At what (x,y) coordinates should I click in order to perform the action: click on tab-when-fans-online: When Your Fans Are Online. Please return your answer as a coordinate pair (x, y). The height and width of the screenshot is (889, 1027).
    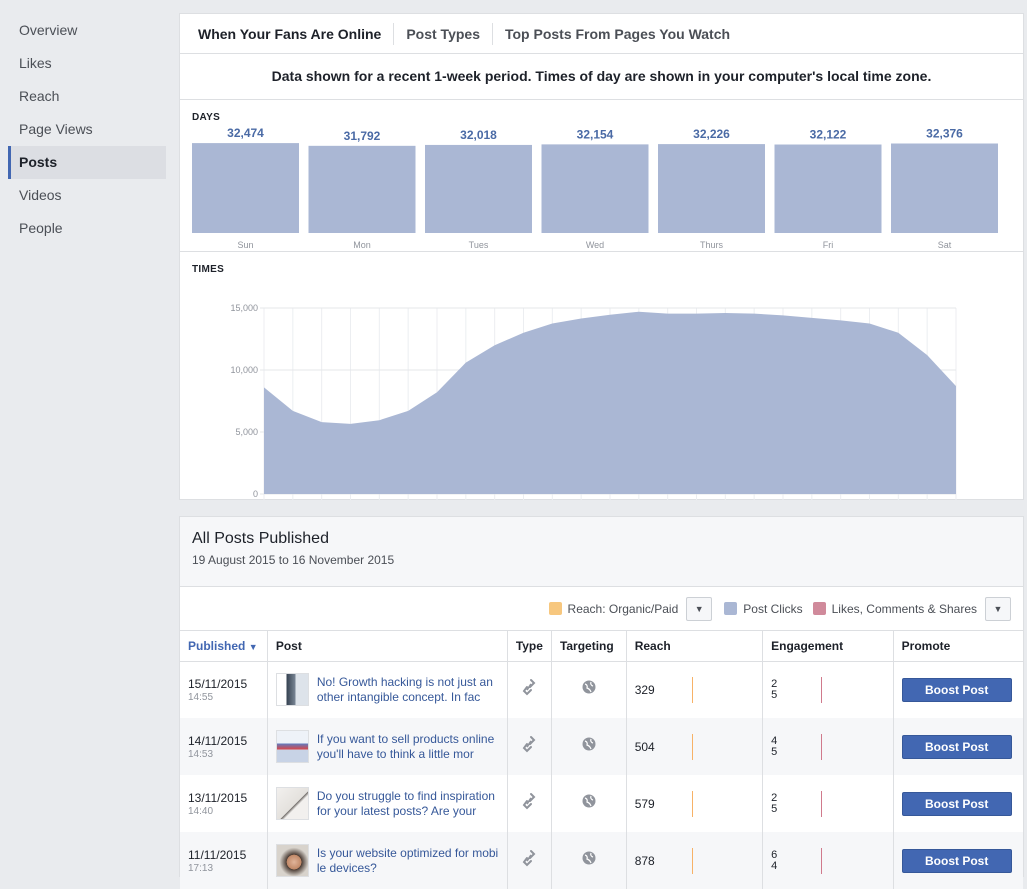
    Looking at the image, I should click on (290, 33).